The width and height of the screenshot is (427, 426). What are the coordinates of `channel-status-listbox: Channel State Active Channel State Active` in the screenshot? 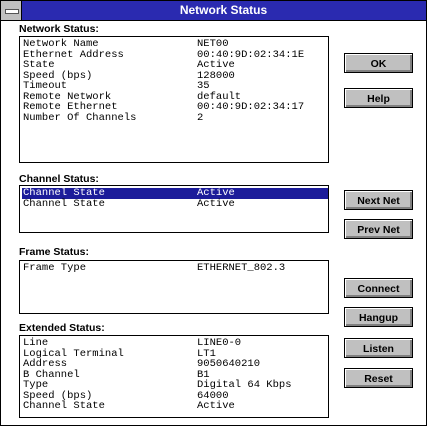 It's located at (174, 209).